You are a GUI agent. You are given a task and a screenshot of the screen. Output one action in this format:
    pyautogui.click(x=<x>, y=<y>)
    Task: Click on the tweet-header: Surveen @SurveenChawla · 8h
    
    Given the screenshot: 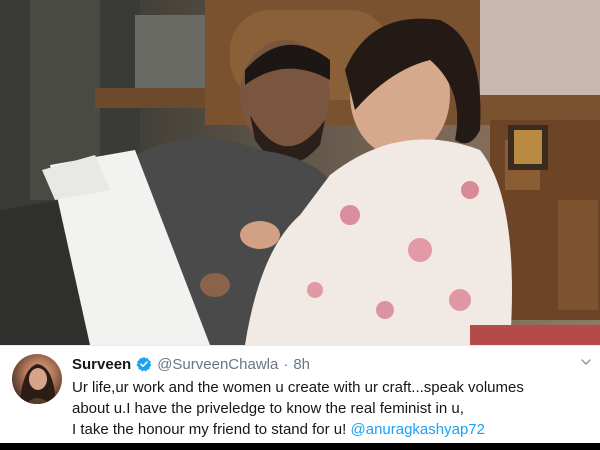 What is the action you would take?
    pyautogui.click(x=191, y=364)
    